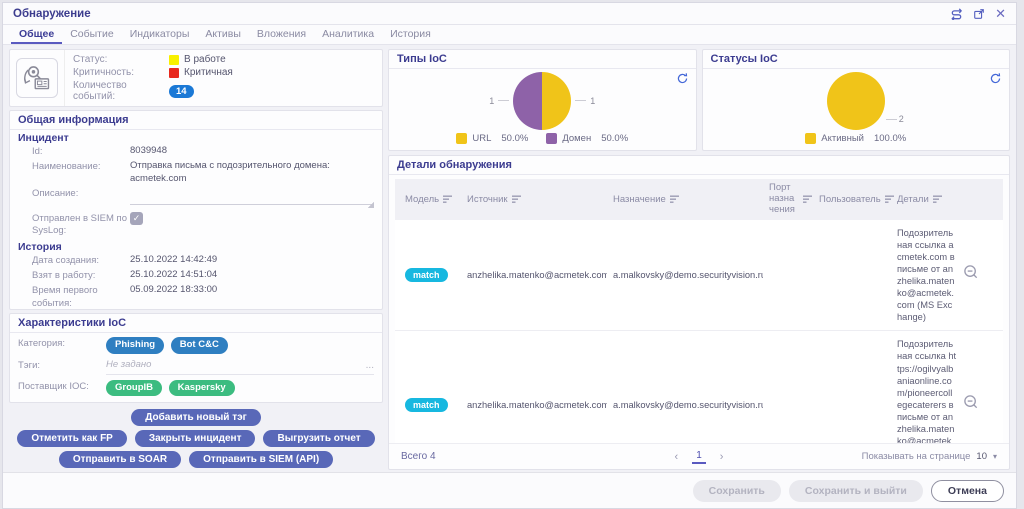  Describe the element at coordinates (319, 438) in the screenshot. I see `export-report-button: Выгрузить отчет` at that location.